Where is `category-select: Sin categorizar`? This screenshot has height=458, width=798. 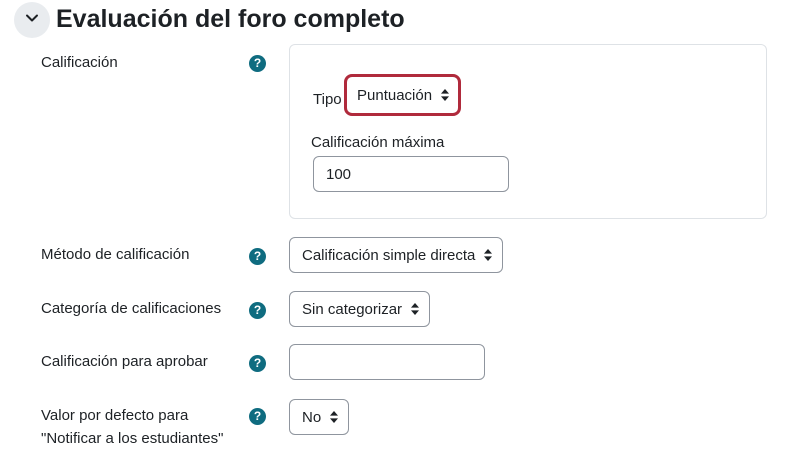 category-select: Sin categorizar is located at coordinates (360, 309).